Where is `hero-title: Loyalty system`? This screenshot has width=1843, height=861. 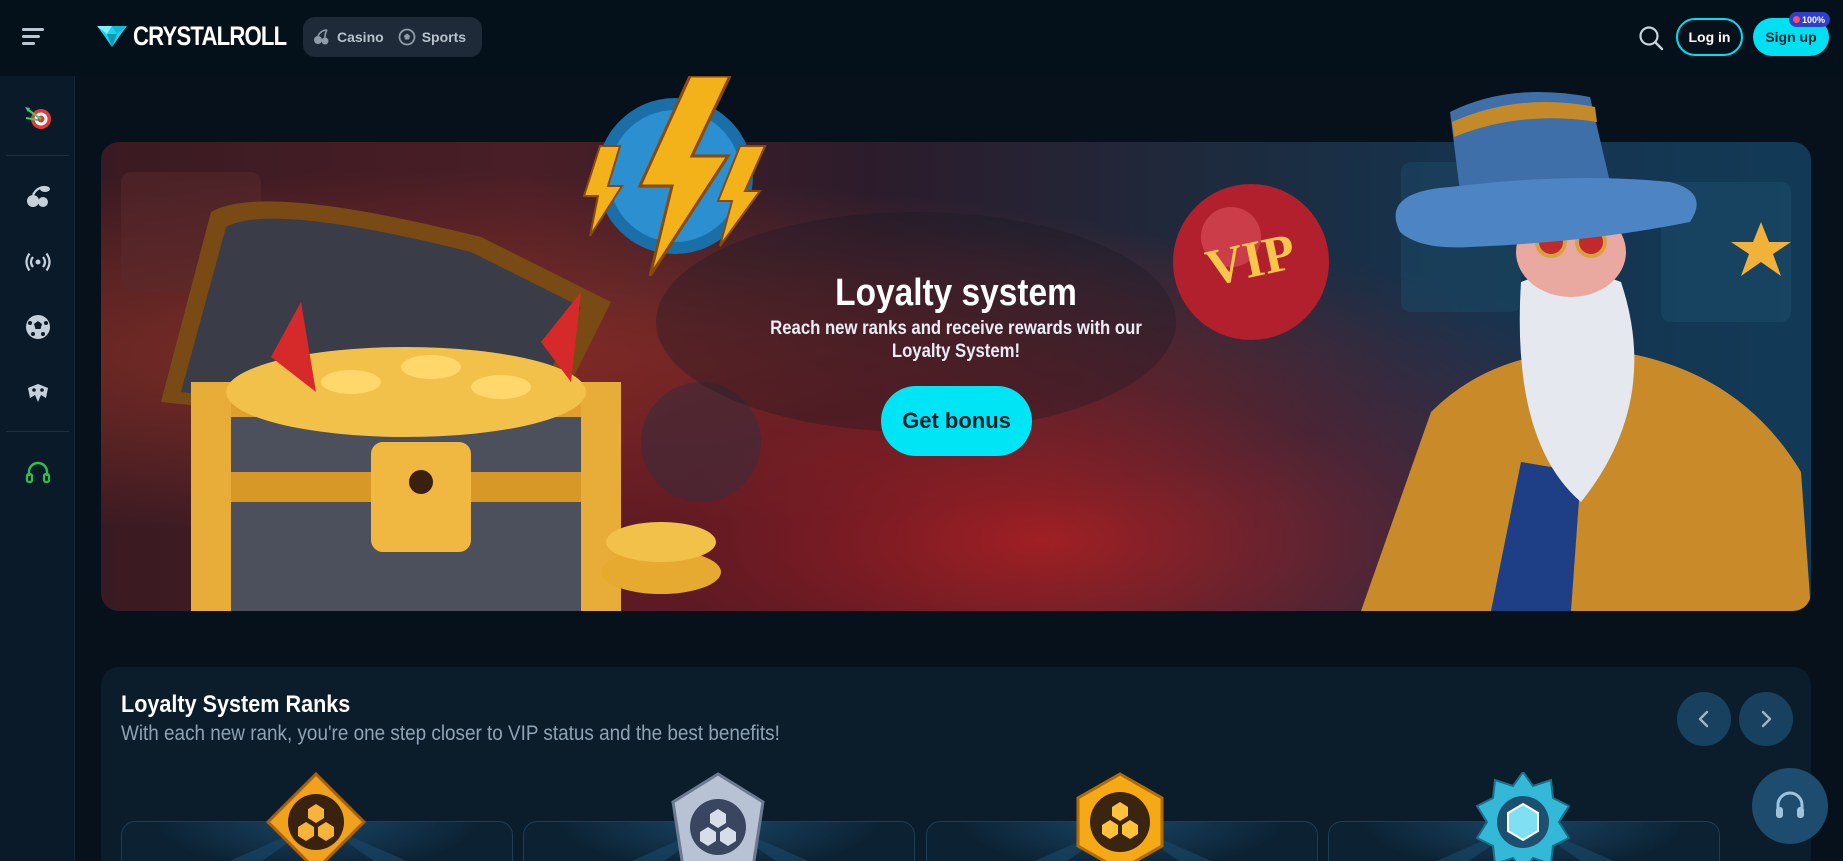 hero-title: Loyalty system is located at coordinates (956, 293).